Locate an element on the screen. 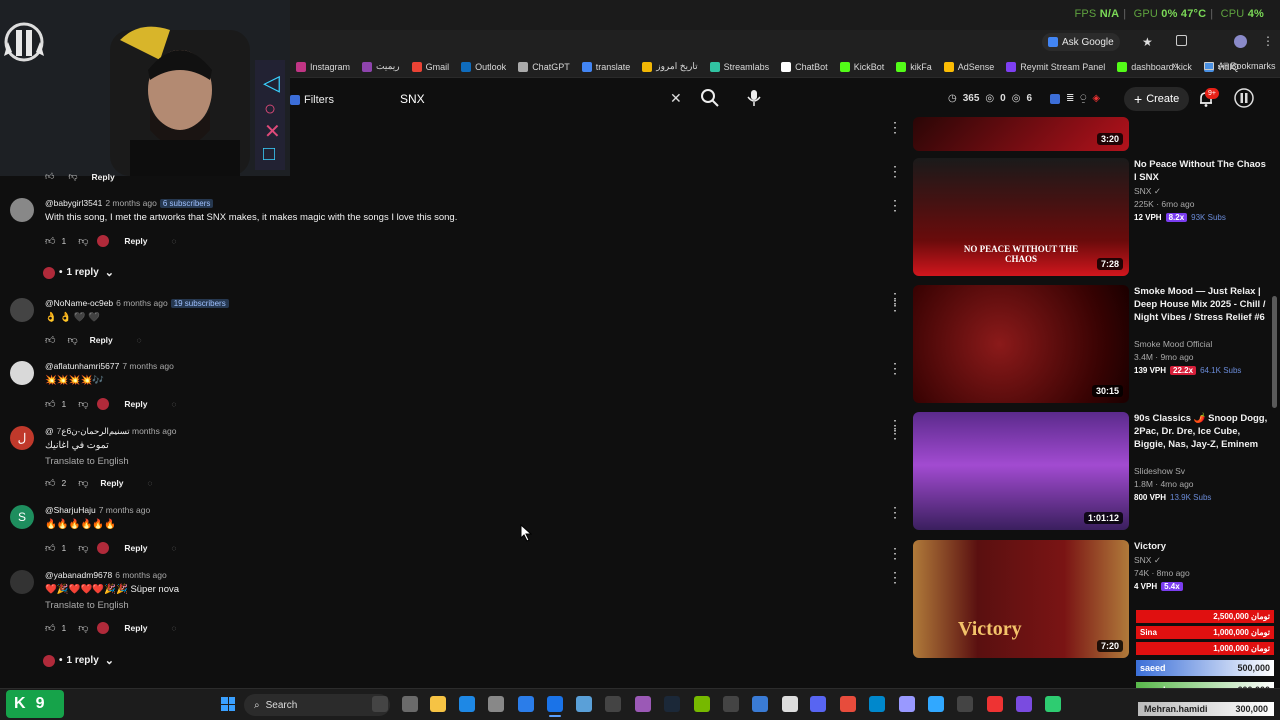 The width and height of the screenshot is (1280, 720). vidiq-icon is located at coordinates (1055, 98).